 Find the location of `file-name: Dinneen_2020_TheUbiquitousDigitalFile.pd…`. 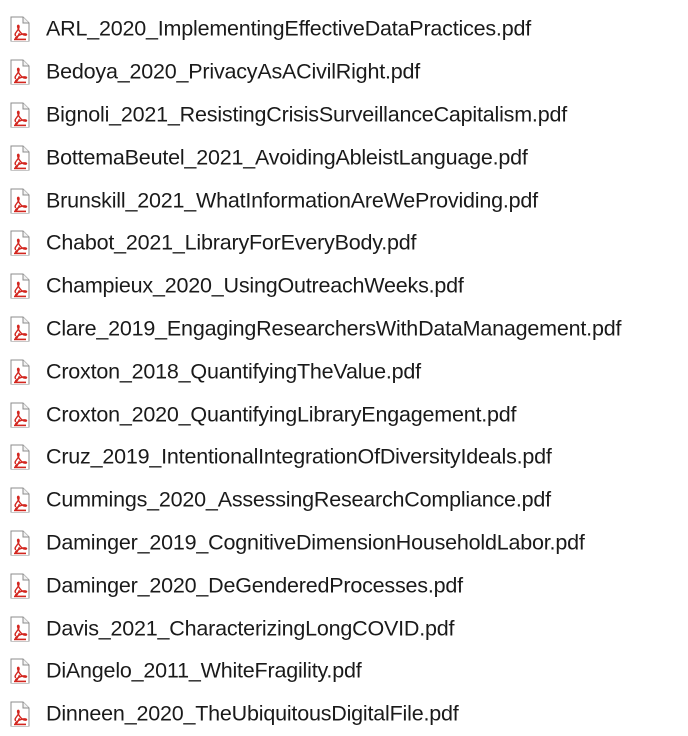

file-name: Dinneen_2020_TheUbiquitousDigitalFile.pd… is located at coordinates (252, 713).